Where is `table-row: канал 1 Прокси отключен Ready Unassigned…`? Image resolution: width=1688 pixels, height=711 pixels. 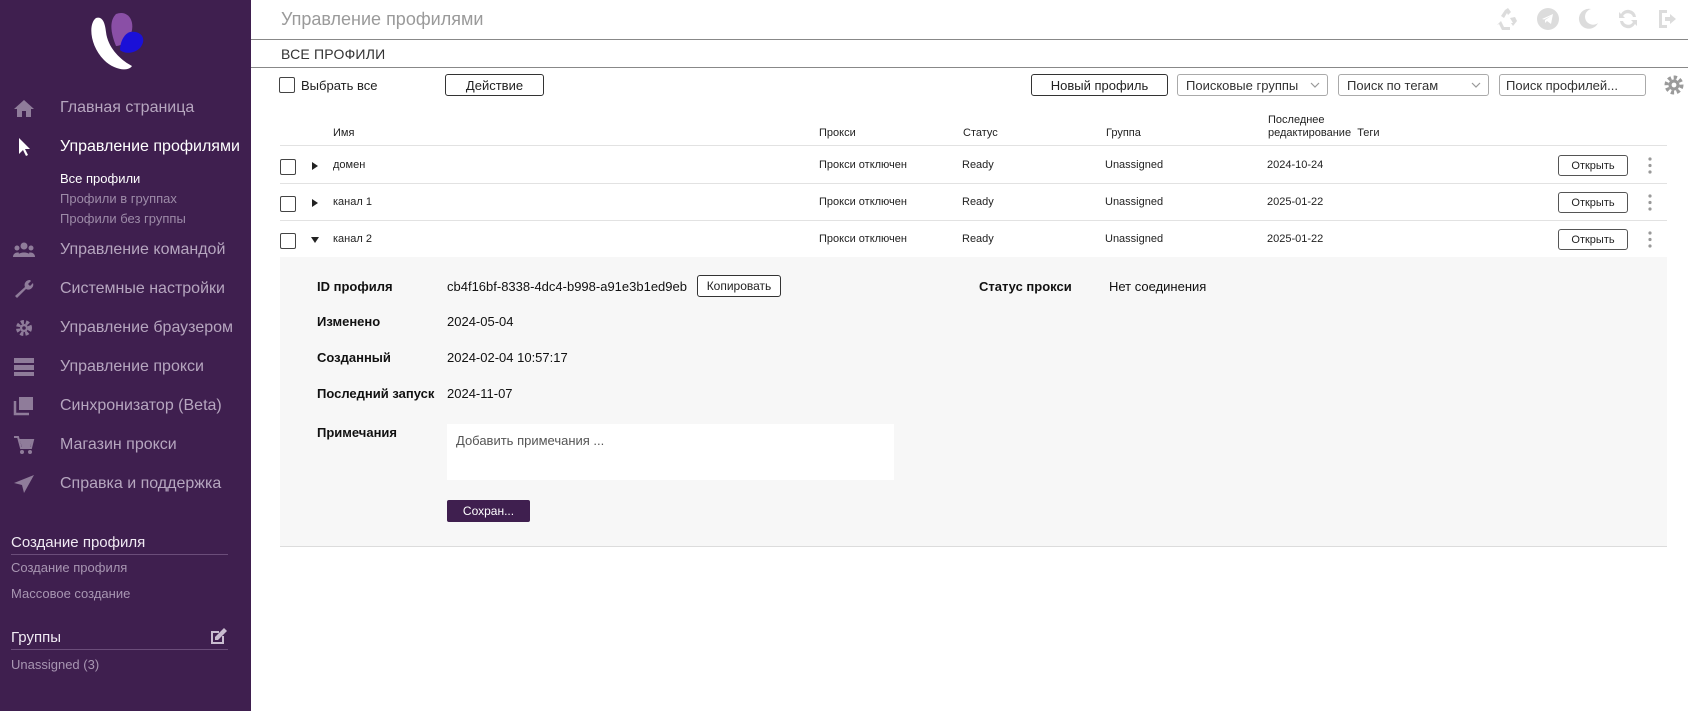 table-row: канал 1 Прокси отключен Ready Unassigned… is located at coordinates (973, 202).